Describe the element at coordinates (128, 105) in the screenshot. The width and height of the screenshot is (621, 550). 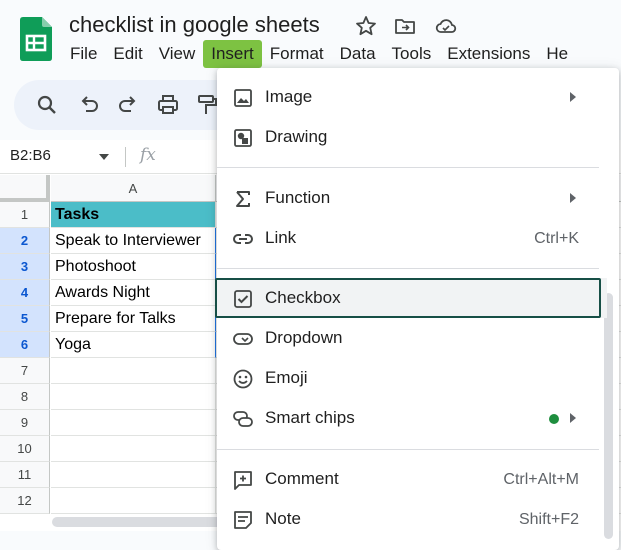
I see `redo-icon` at that location.